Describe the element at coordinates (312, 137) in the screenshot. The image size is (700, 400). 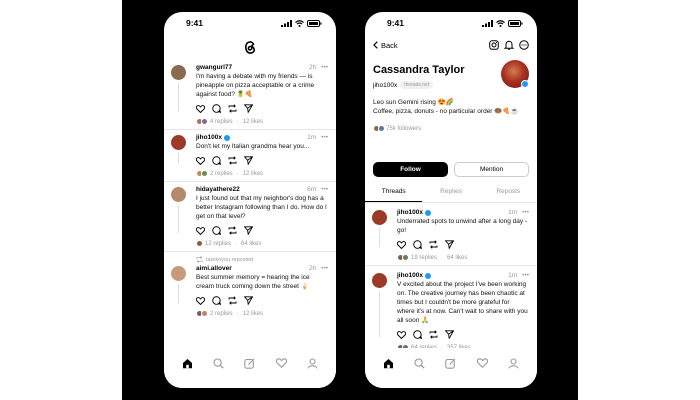
I see `post-time: 1m` at that location.